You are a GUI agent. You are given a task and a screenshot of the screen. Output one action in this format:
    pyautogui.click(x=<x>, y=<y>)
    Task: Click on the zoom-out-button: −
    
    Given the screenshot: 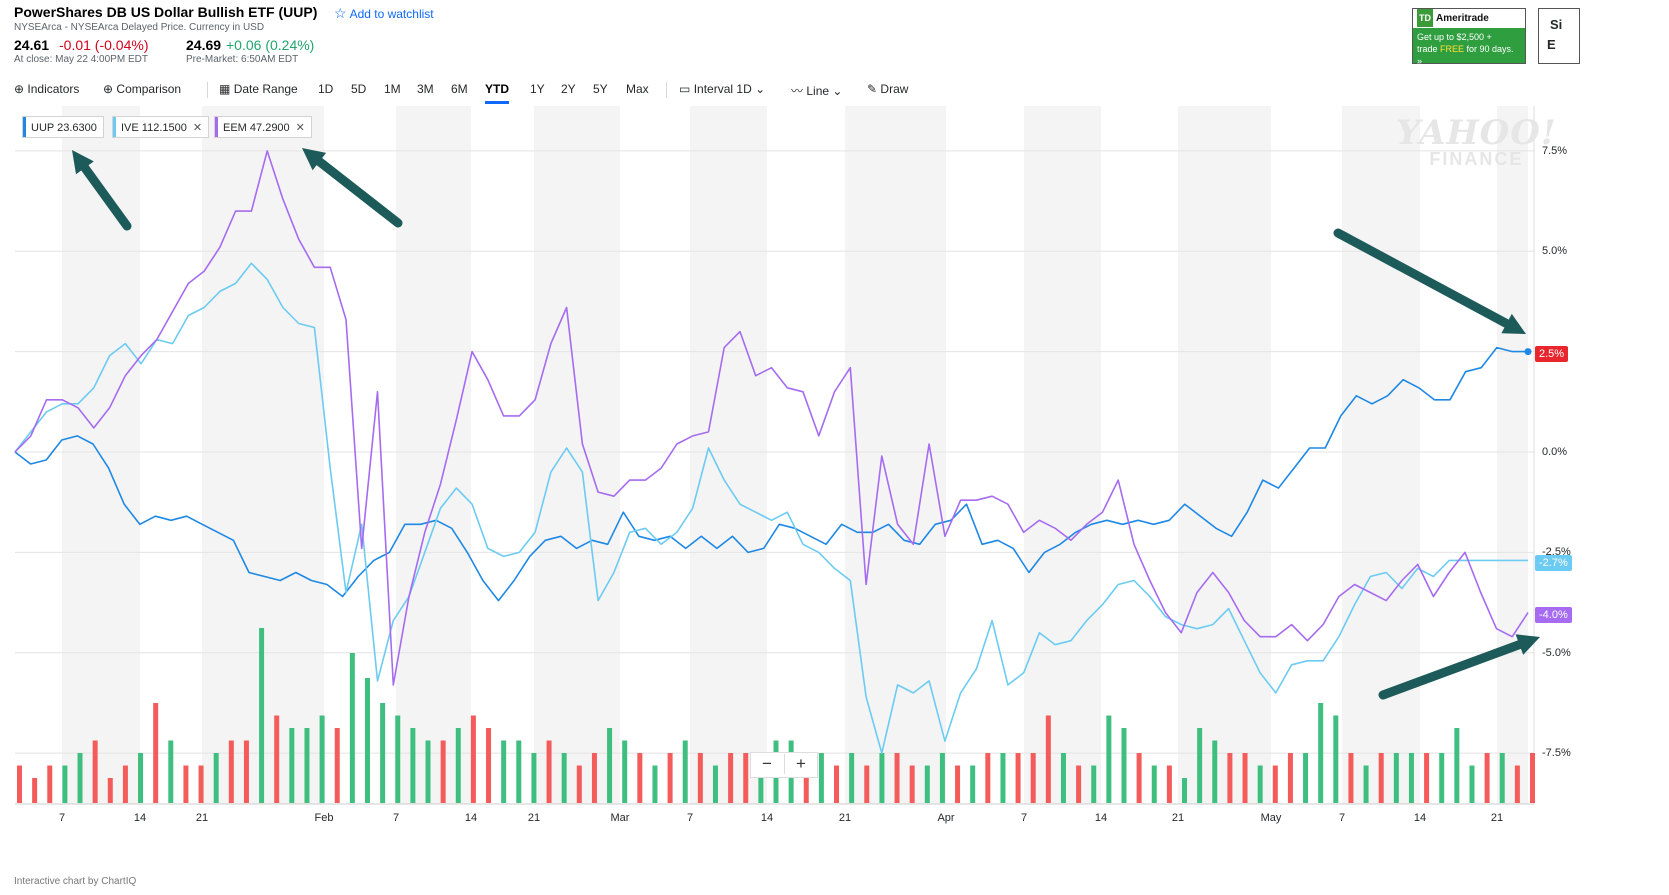 What is the action you would take?
    pyautogui.click(x=767, y=764)
    